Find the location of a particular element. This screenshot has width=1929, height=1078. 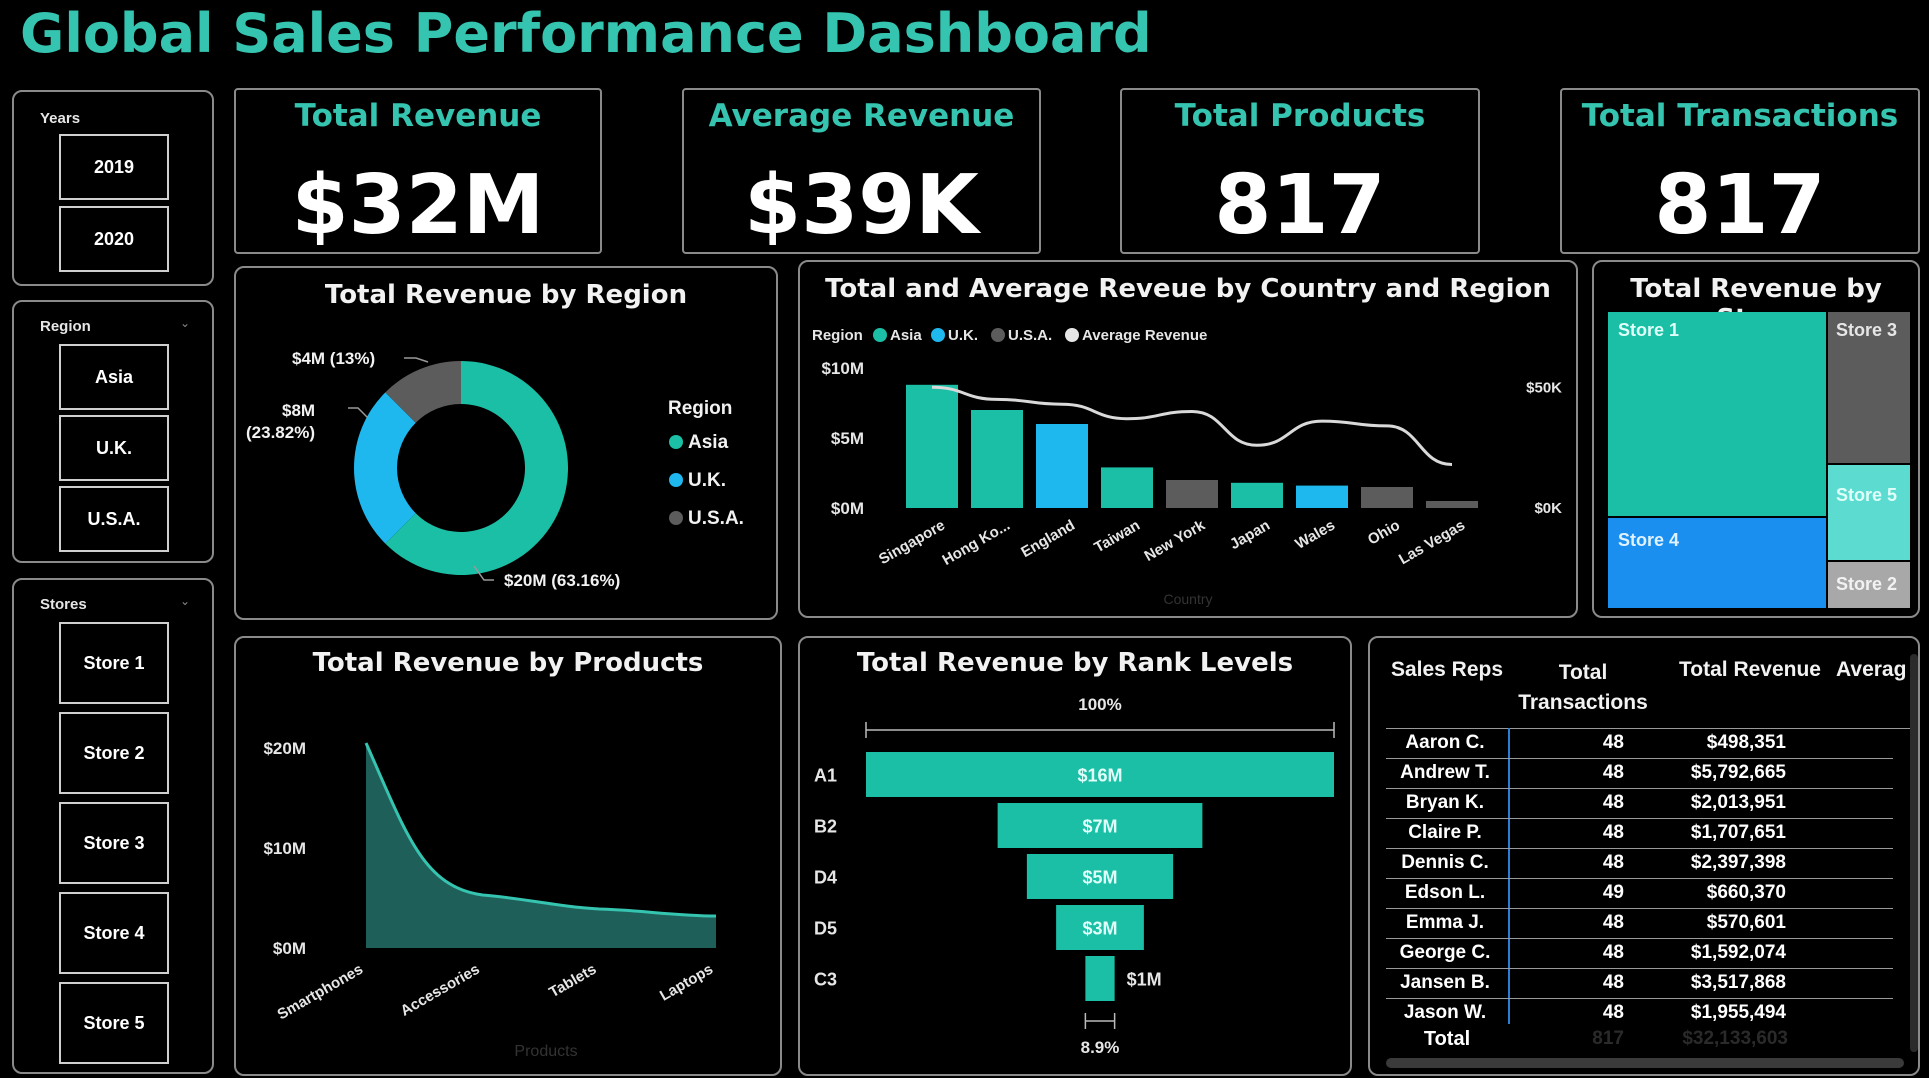

bar-wales is located at coordinates (1322, 496).